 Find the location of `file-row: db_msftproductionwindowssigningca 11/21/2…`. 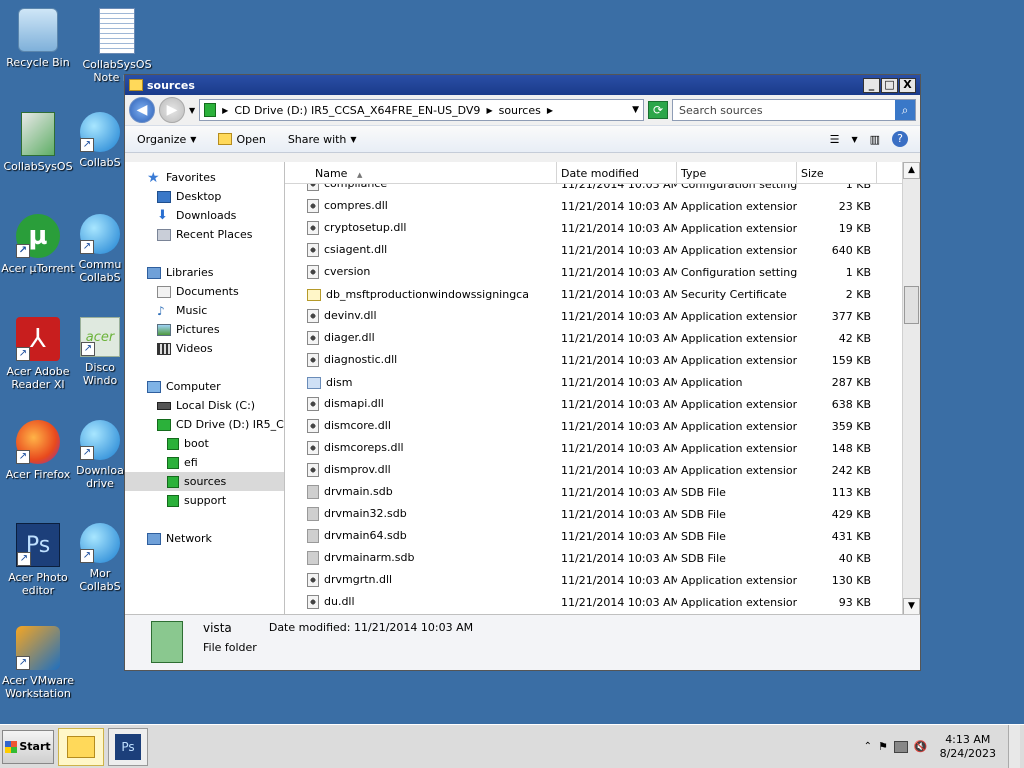

file-row: db_msftproductionwindowssigningca 11/21/2… is located at coordinates (593, 294).